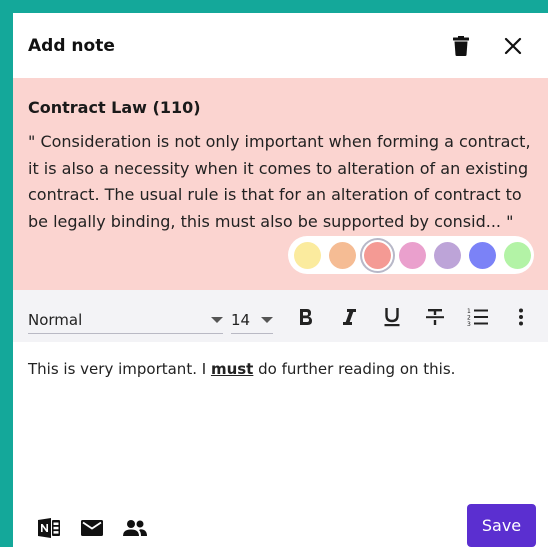 The width and height of the screenshot is (548, 547). What do you see at coordinates (55, 319) in the screenshot?
I see `paragraph-style-value: Normal` at bounding box center [55, 319].